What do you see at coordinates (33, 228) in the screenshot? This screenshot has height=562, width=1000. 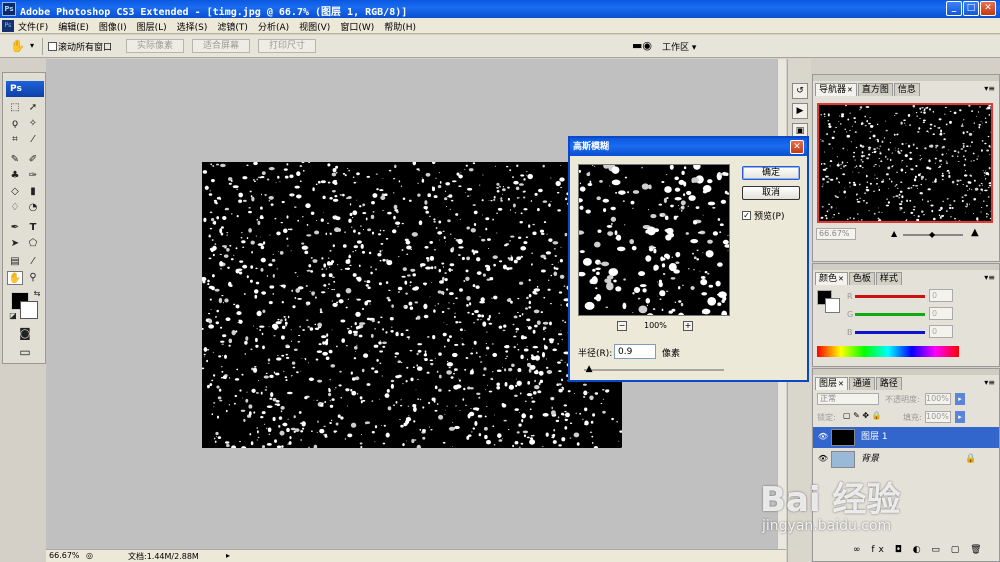 I see `type-tool-icon: T` at bounding box center [33, 228].